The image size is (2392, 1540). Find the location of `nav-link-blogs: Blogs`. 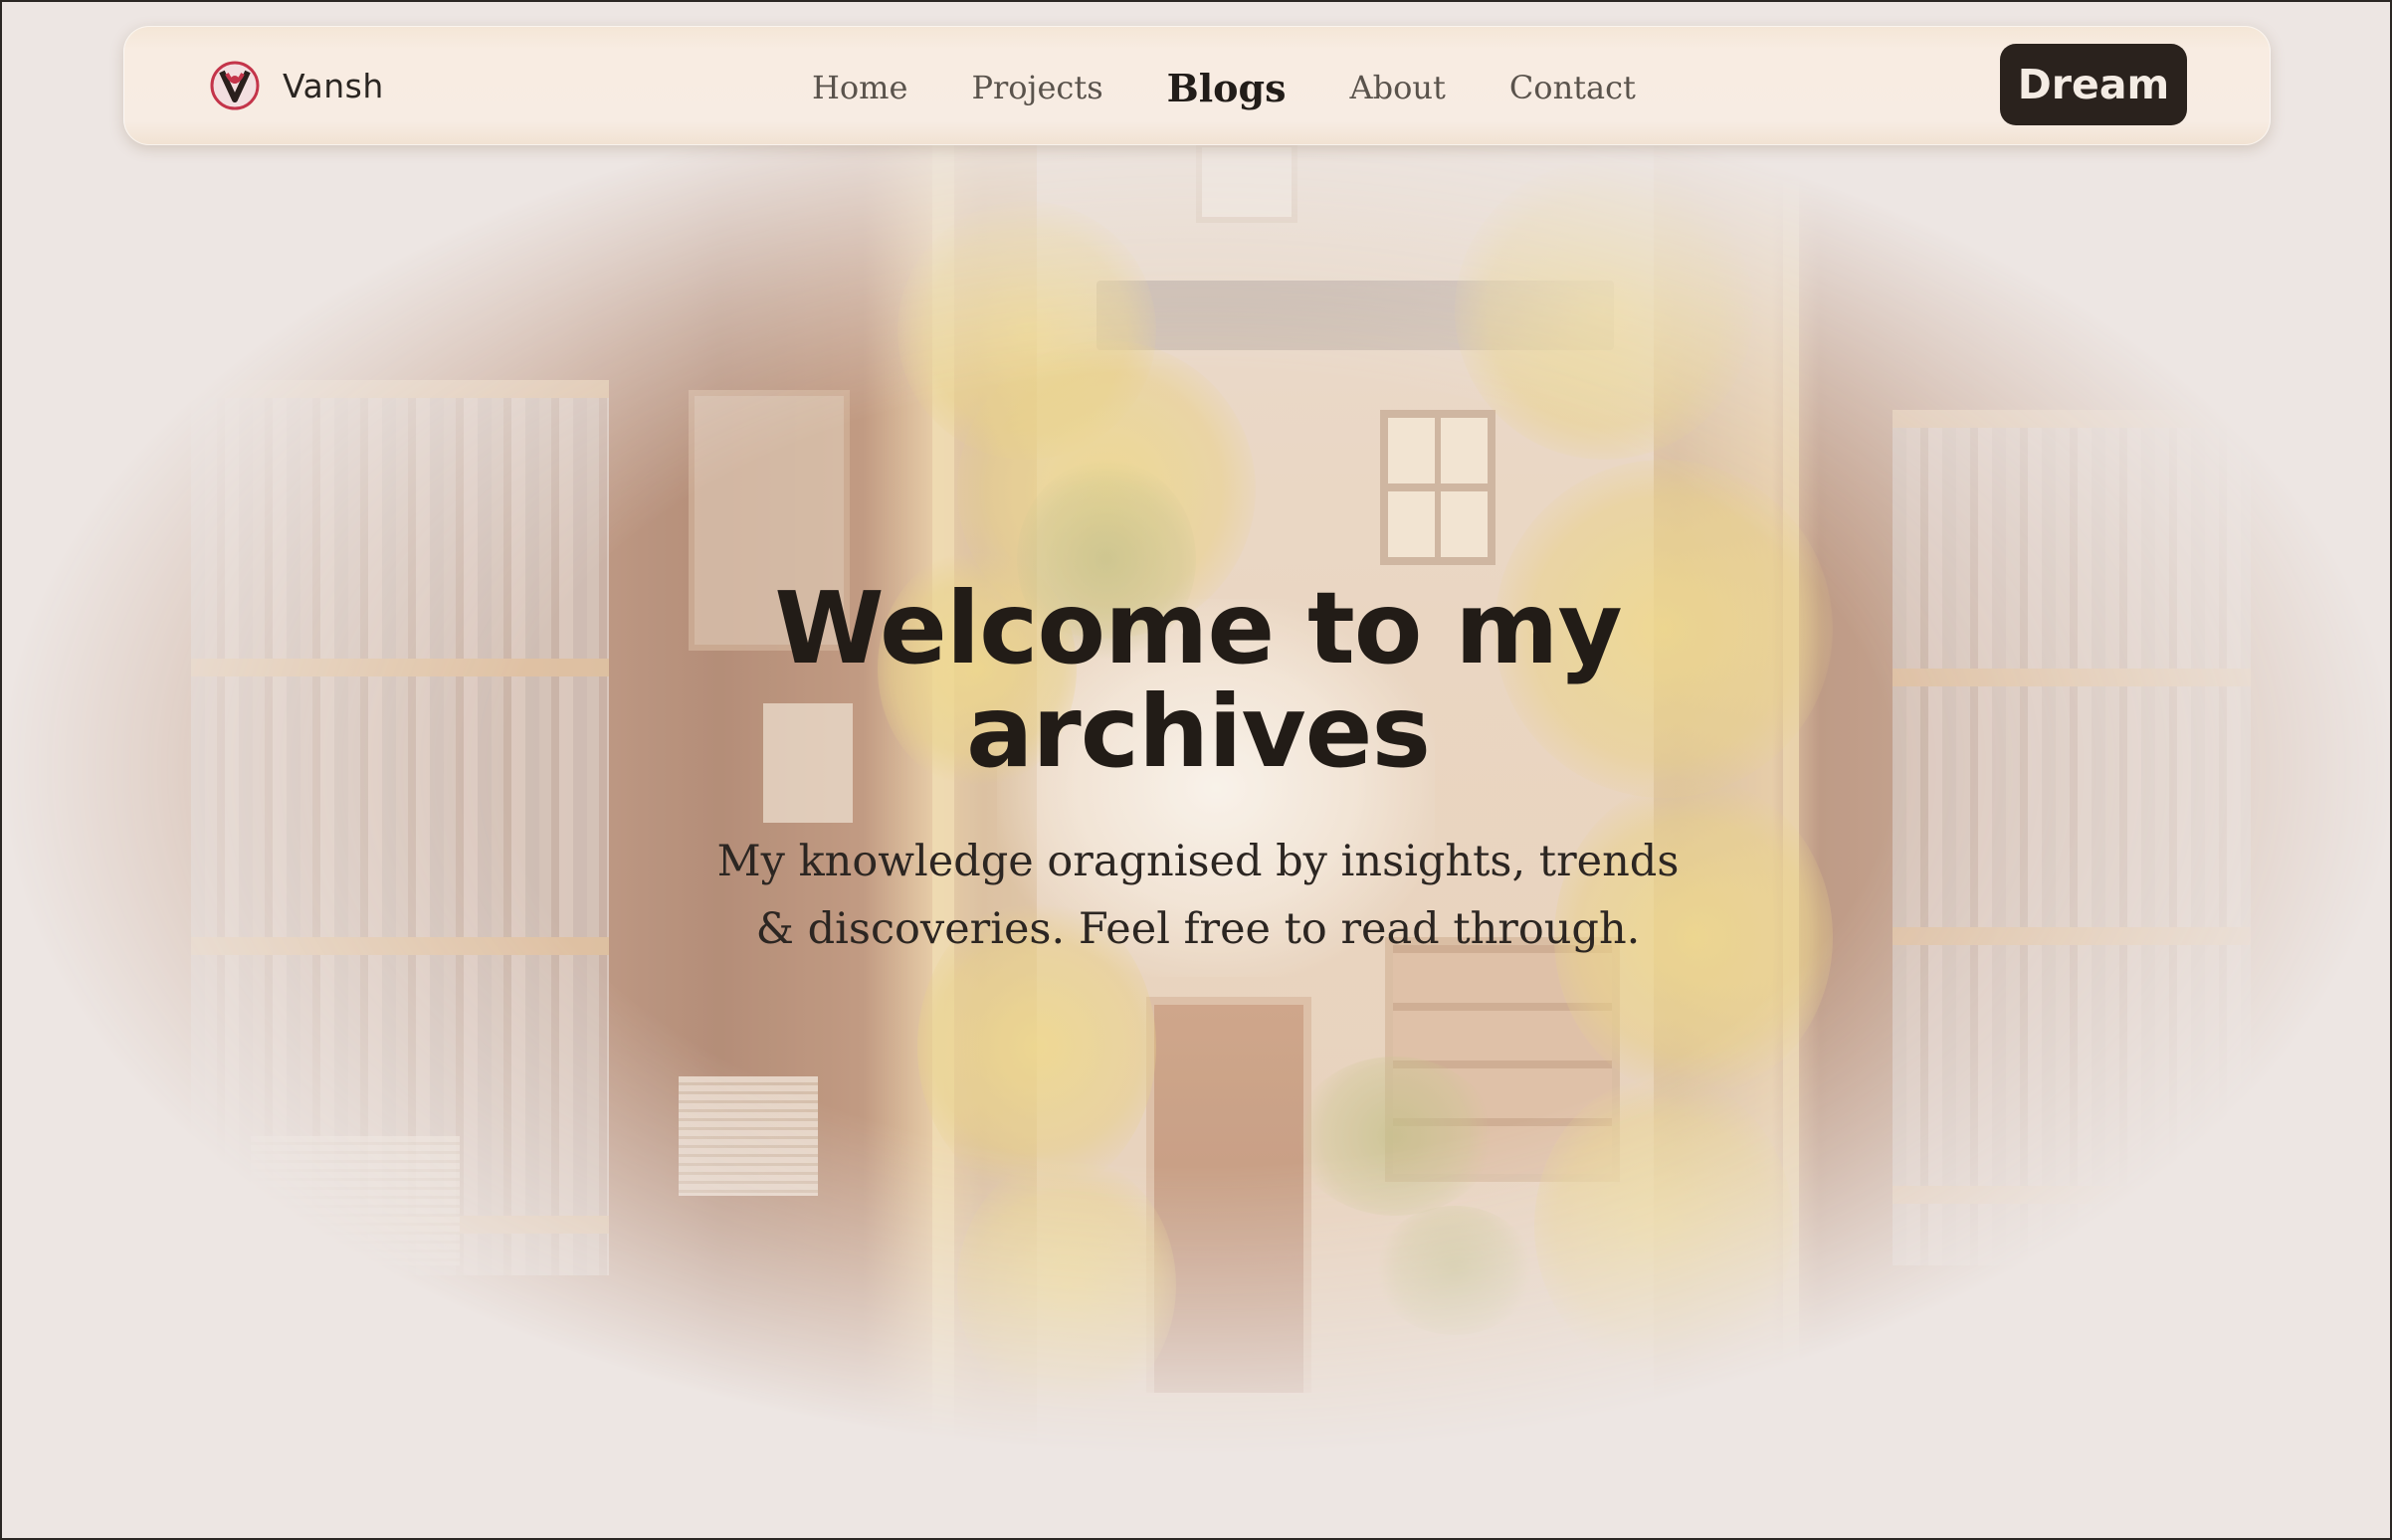

nav-link-blogs: Blogs is located at coordinates (1227, 88).